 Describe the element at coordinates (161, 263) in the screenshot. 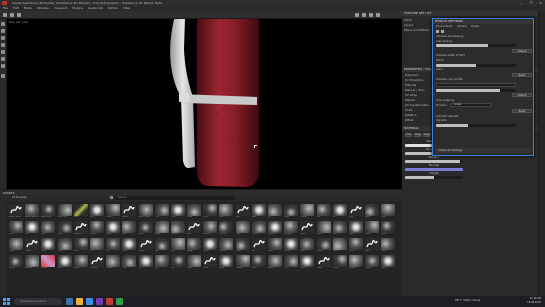

I see `brush-thumbnail: Fan` at that location.